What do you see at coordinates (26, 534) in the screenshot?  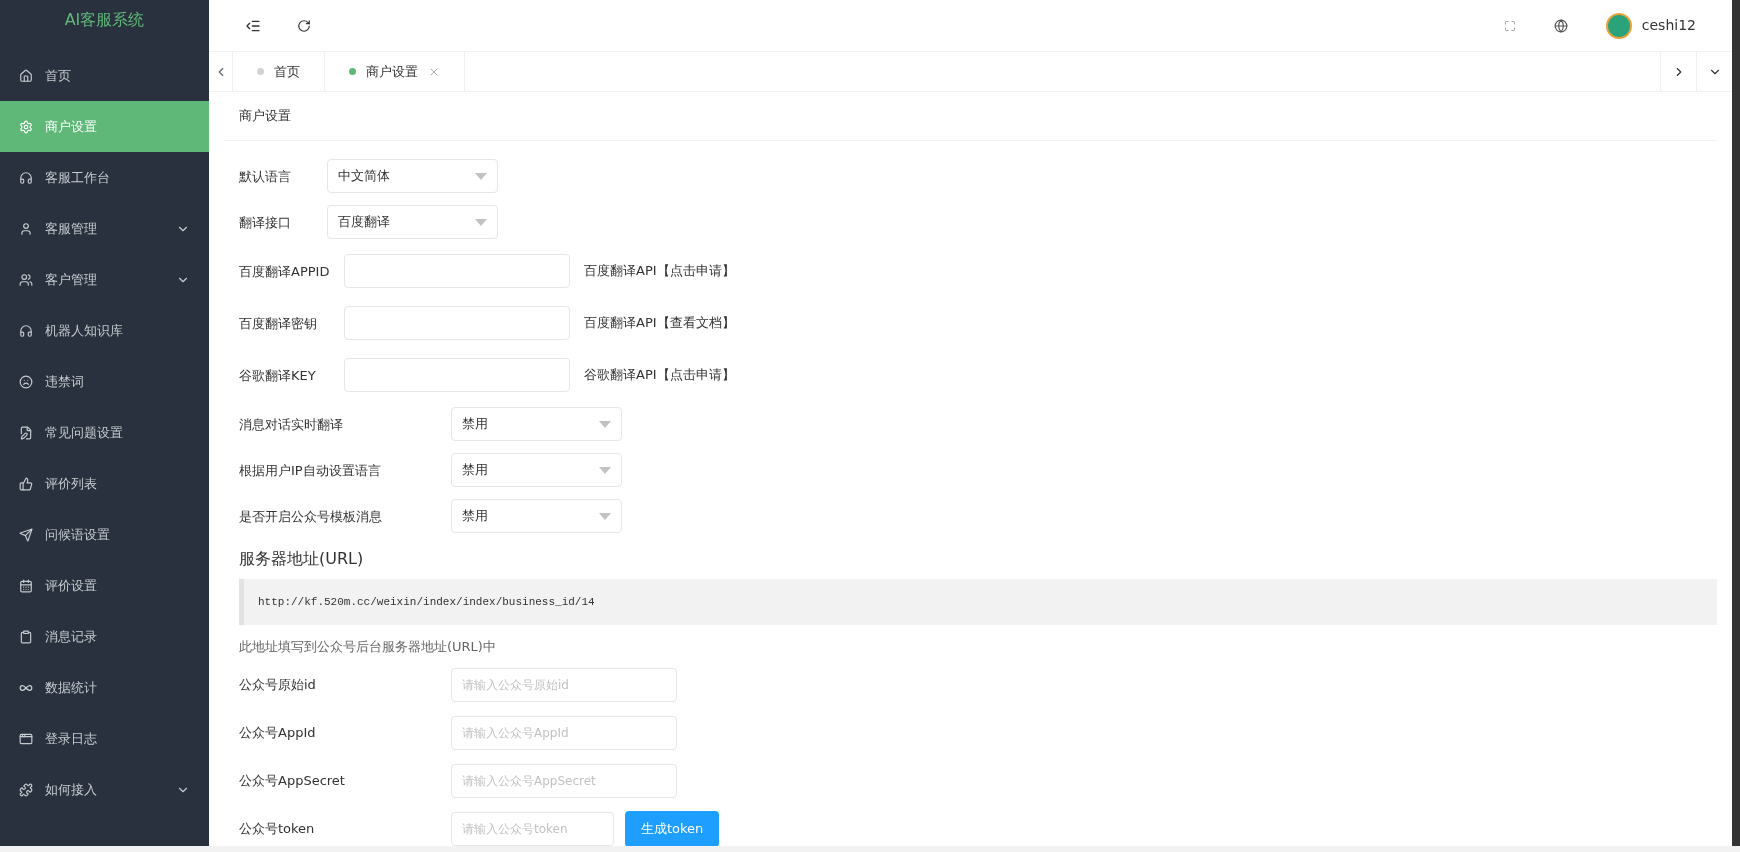 I see `send-icon` at bounding box center [26, 534].